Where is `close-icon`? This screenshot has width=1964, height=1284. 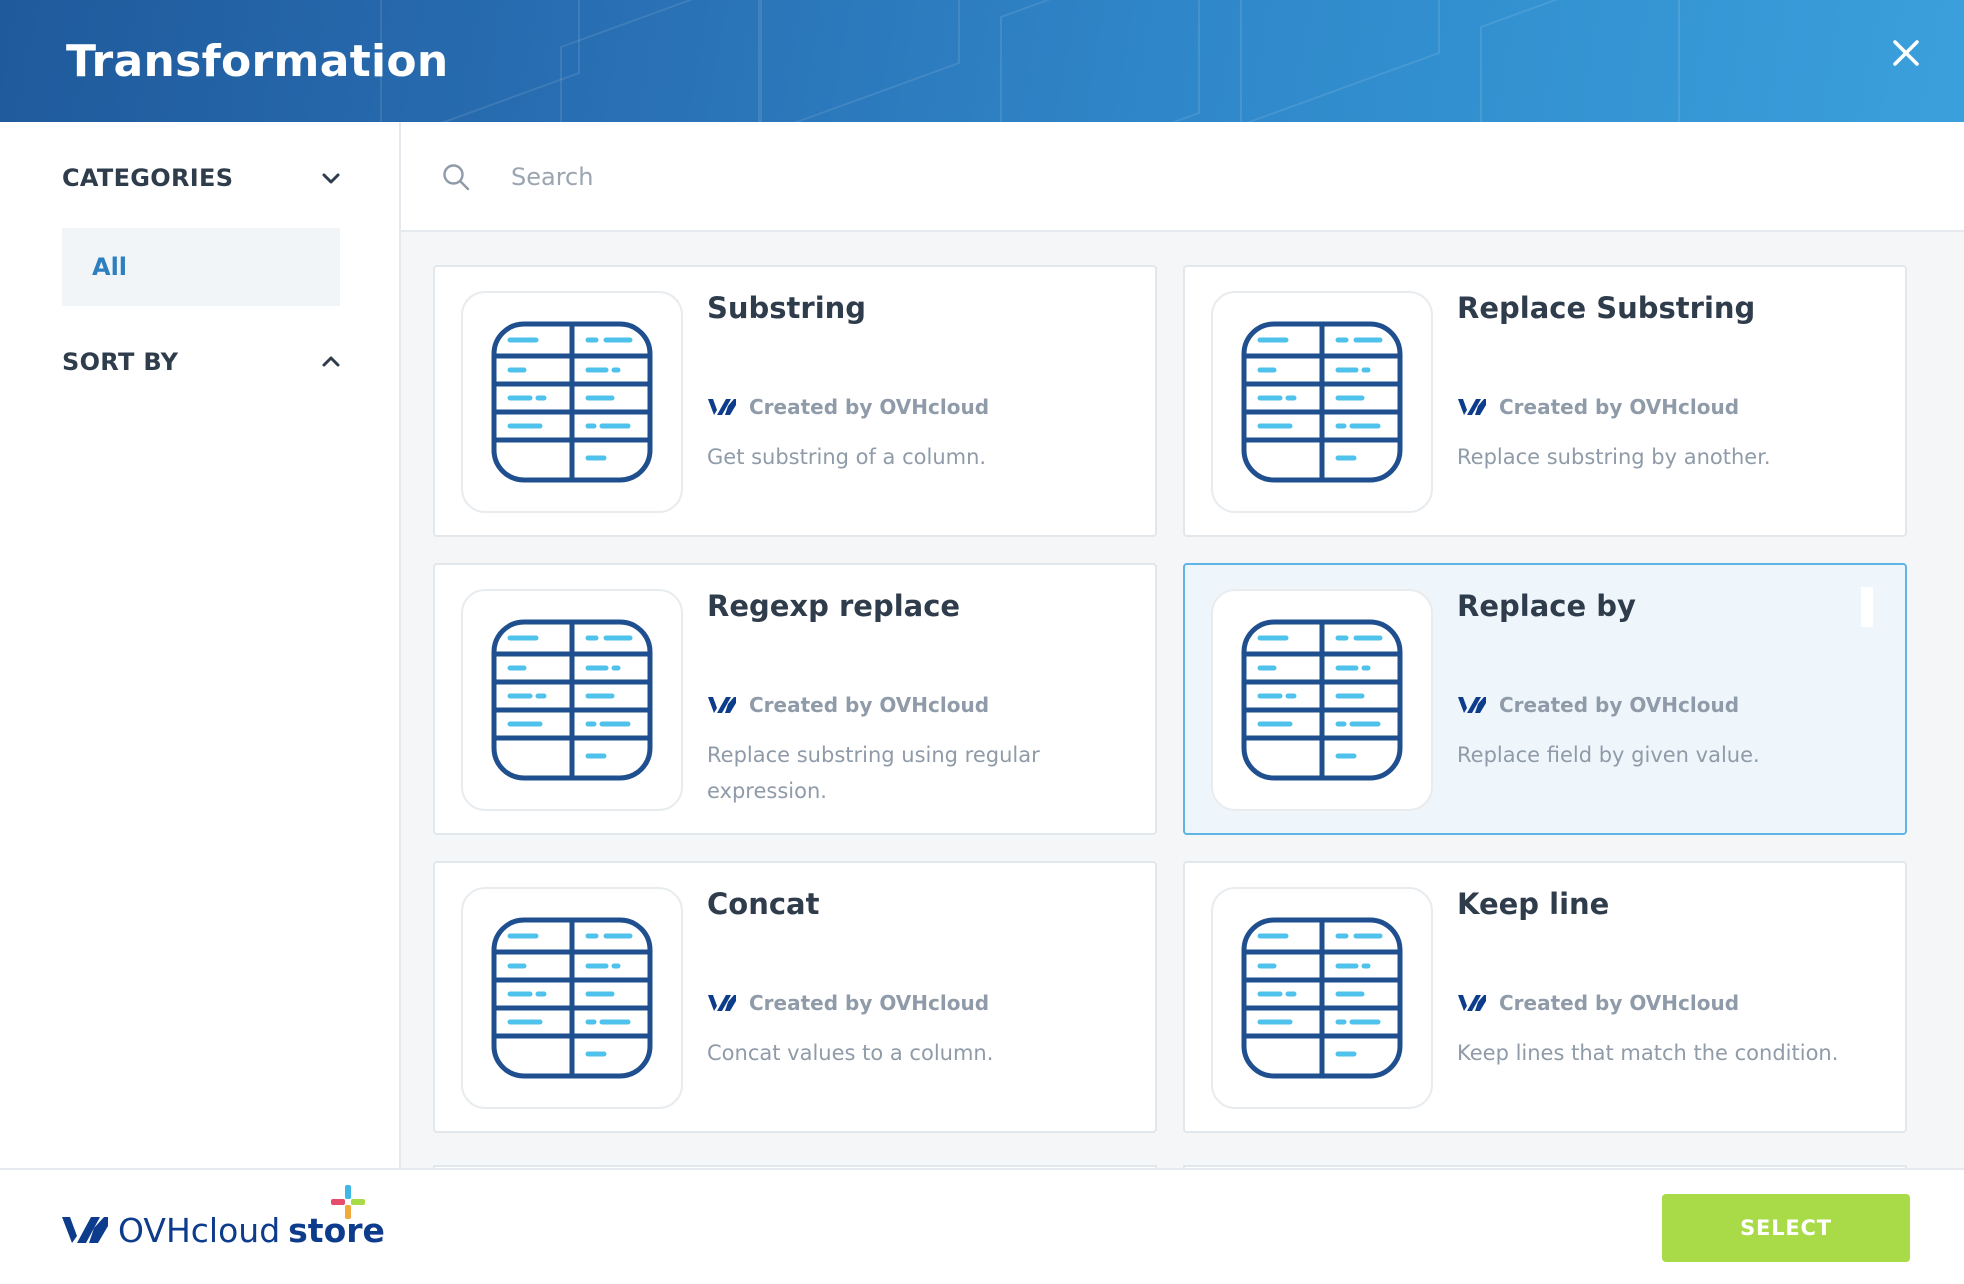 close-icon is located at coordinates (1906, 53).